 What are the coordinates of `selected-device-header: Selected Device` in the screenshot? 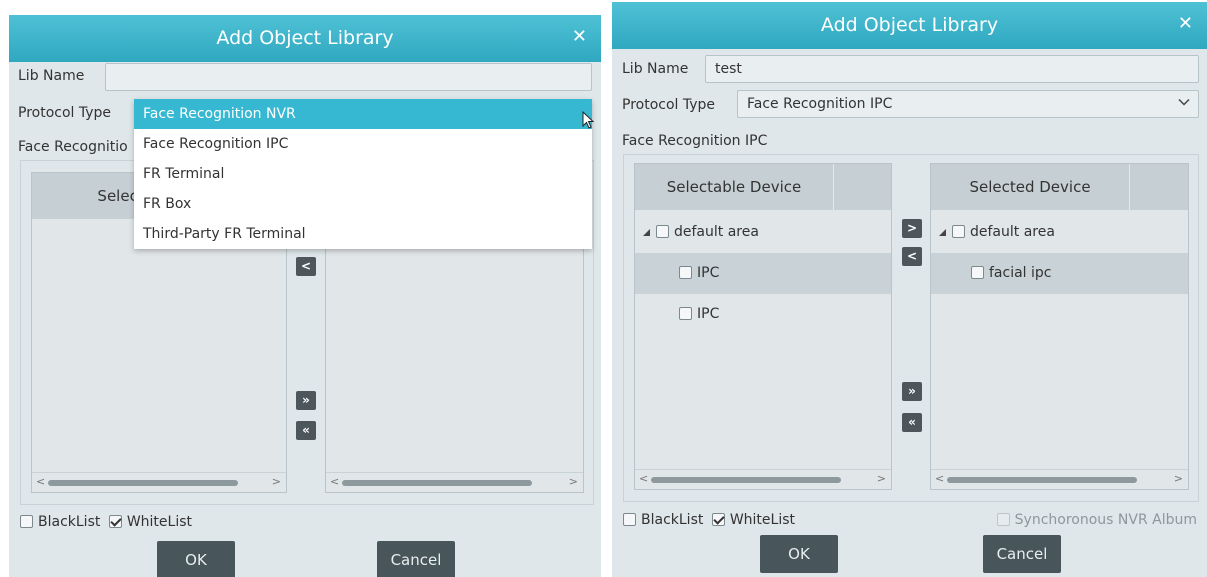 It's located at (1059, 187).